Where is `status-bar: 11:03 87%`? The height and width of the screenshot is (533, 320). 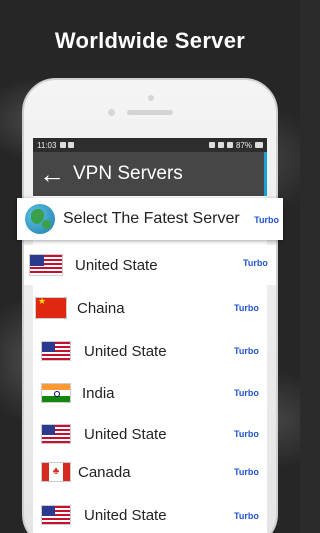 status-bar: 11:03 87% is located at coordinates (150, 145).